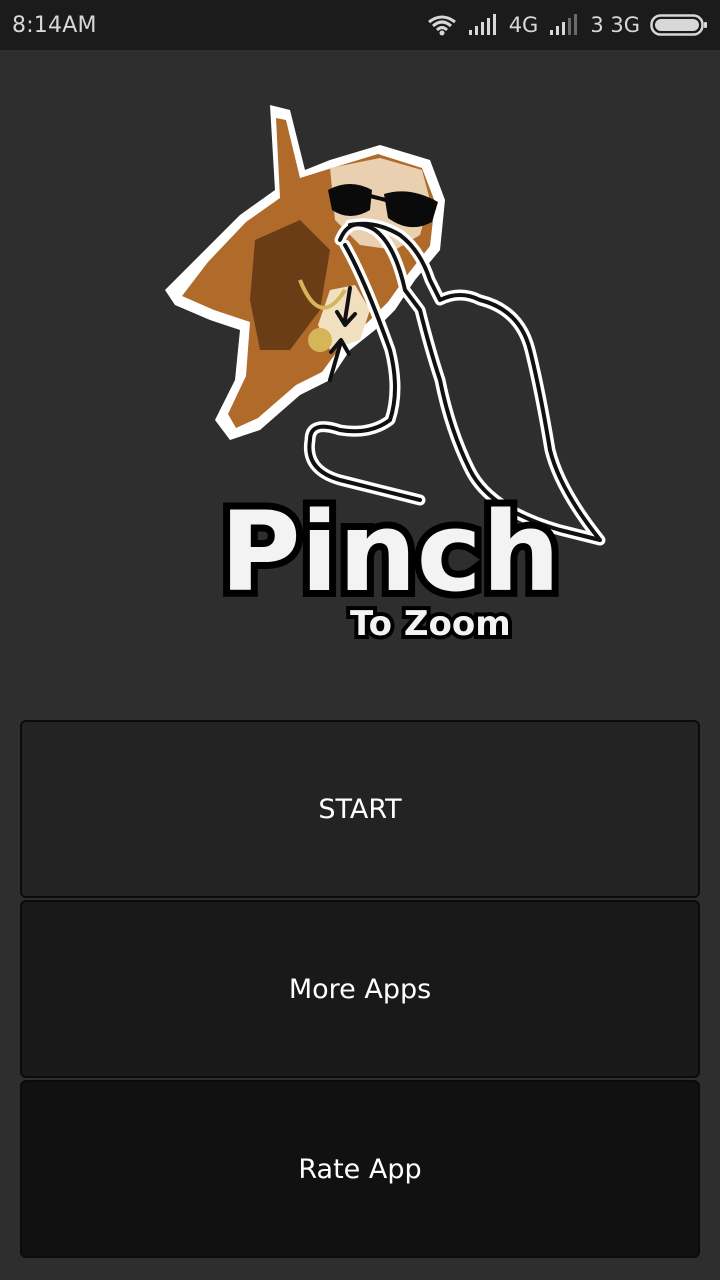  What do you see at coordinates (615, 25) in the screenshot?
I see `network-label-3g: 3 3G` at bounding box center [615, 25].